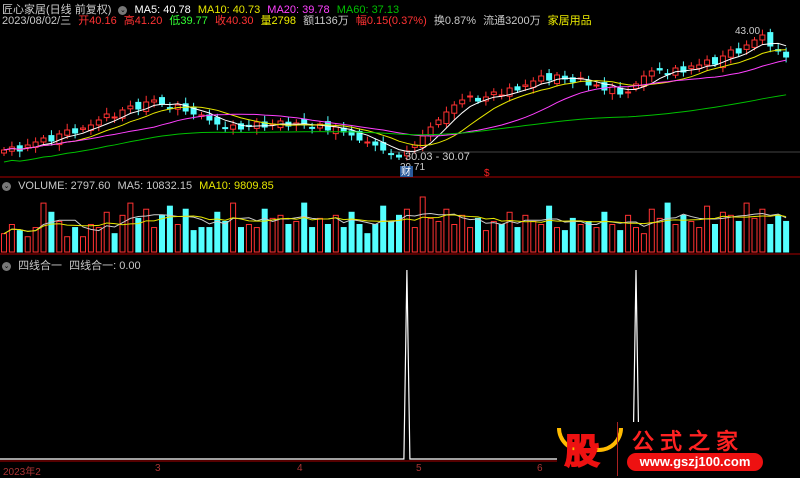 Image resolution: width=800 pixels, height=478 pixels. I want to click on sector: 家居用品, so click(570, 21).